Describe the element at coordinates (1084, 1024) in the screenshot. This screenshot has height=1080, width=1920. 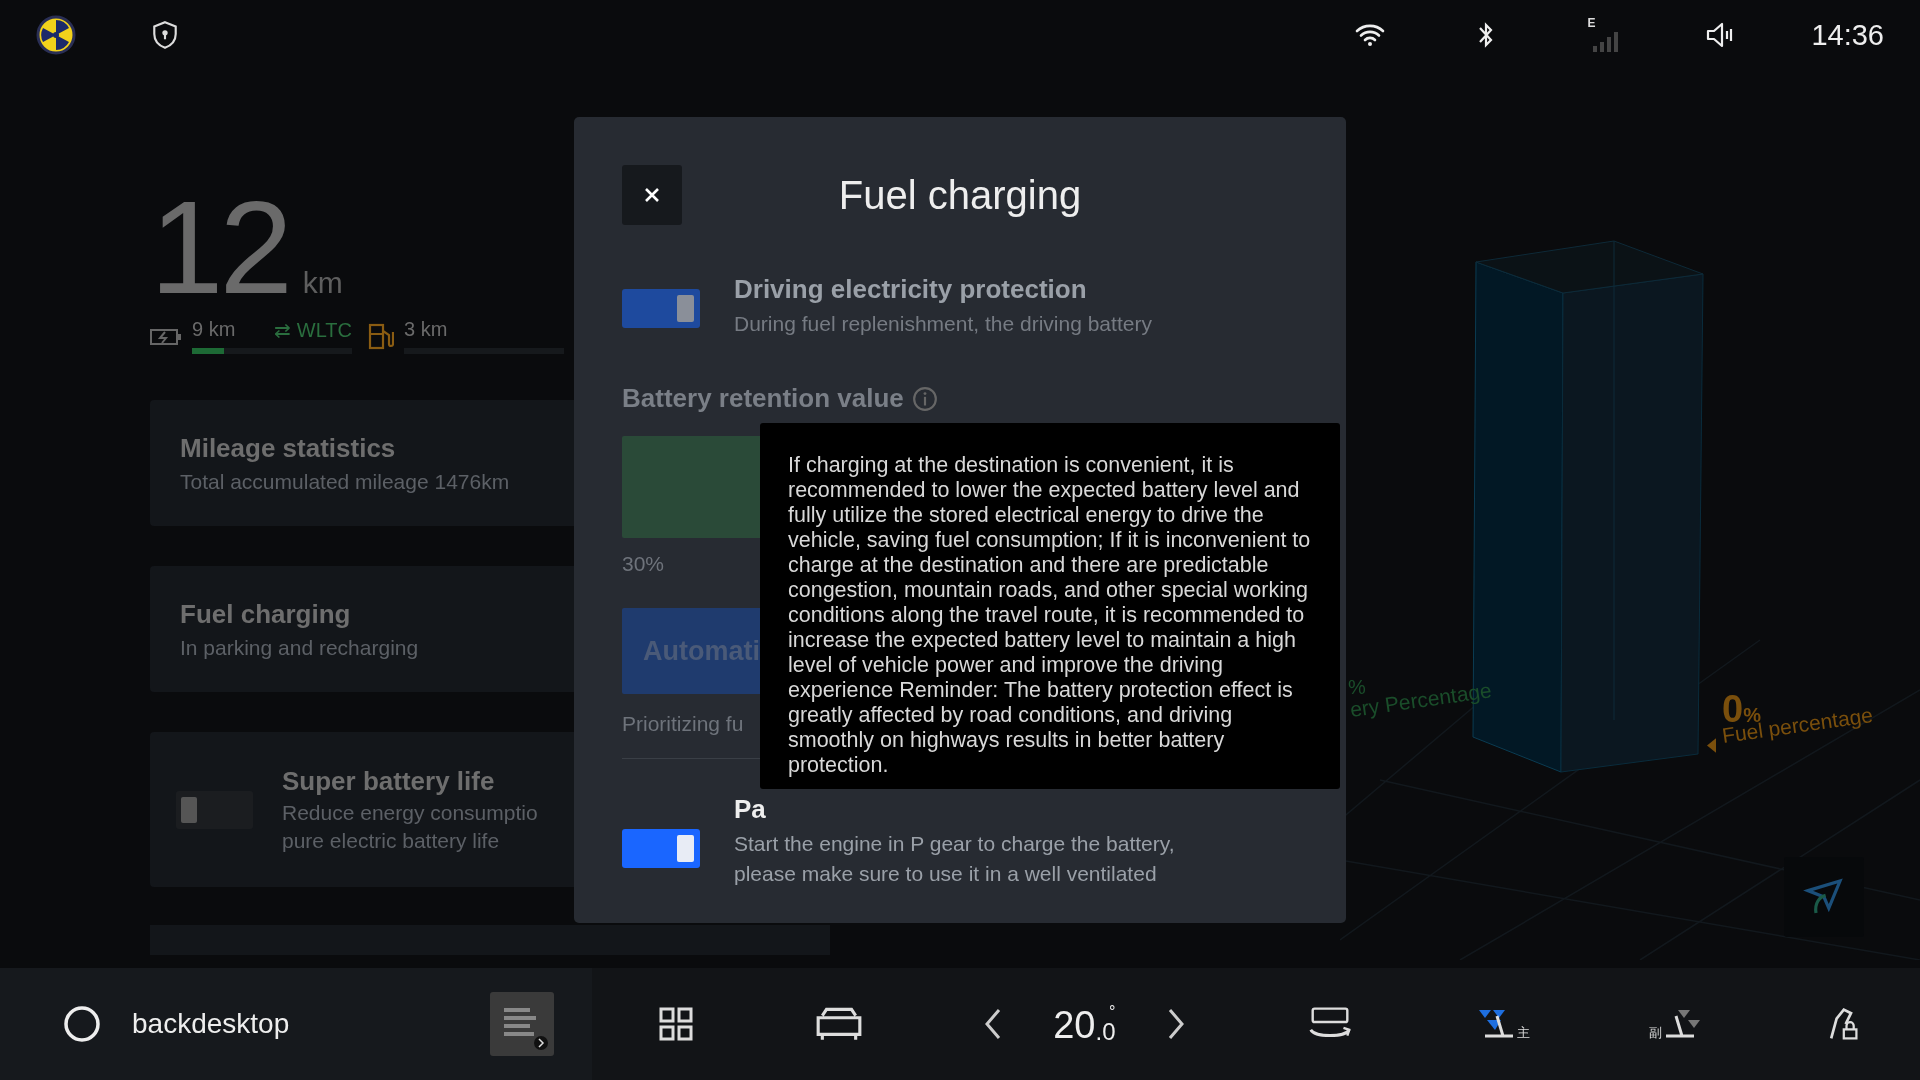
I see `temperature-value: 20 $^{°}$ .0` at that location.